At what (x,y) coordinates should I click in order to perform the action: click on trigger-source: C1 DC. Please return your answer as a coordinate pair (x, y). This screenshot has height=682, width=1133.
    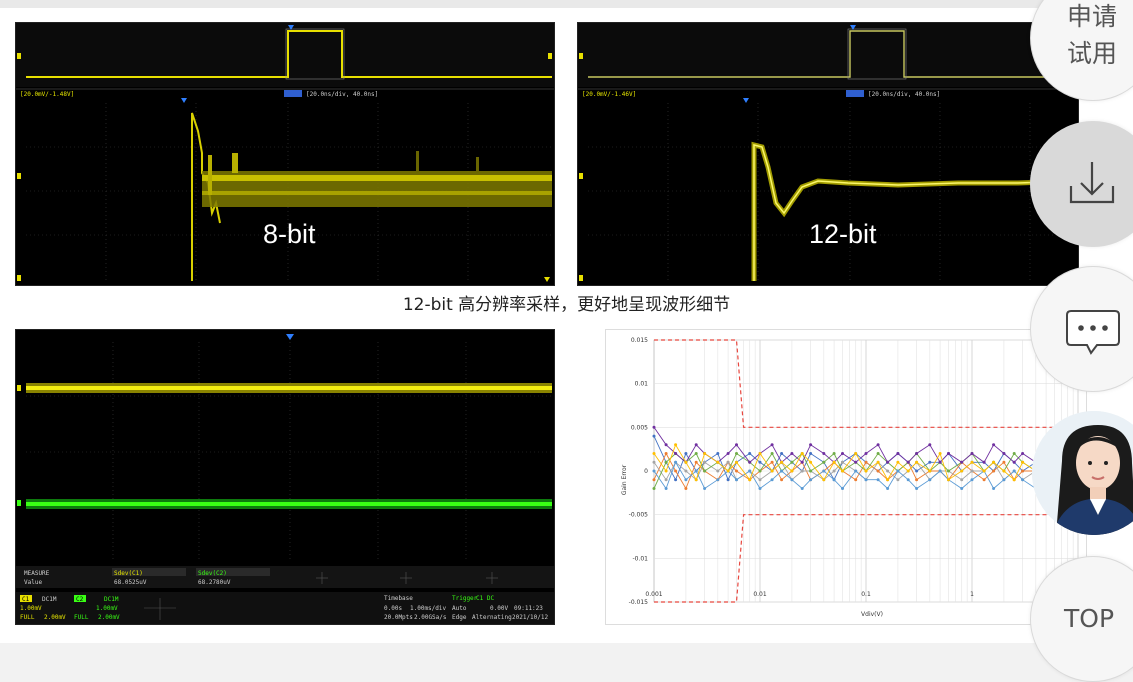
    Looking at the image, I should click on (485, 598).